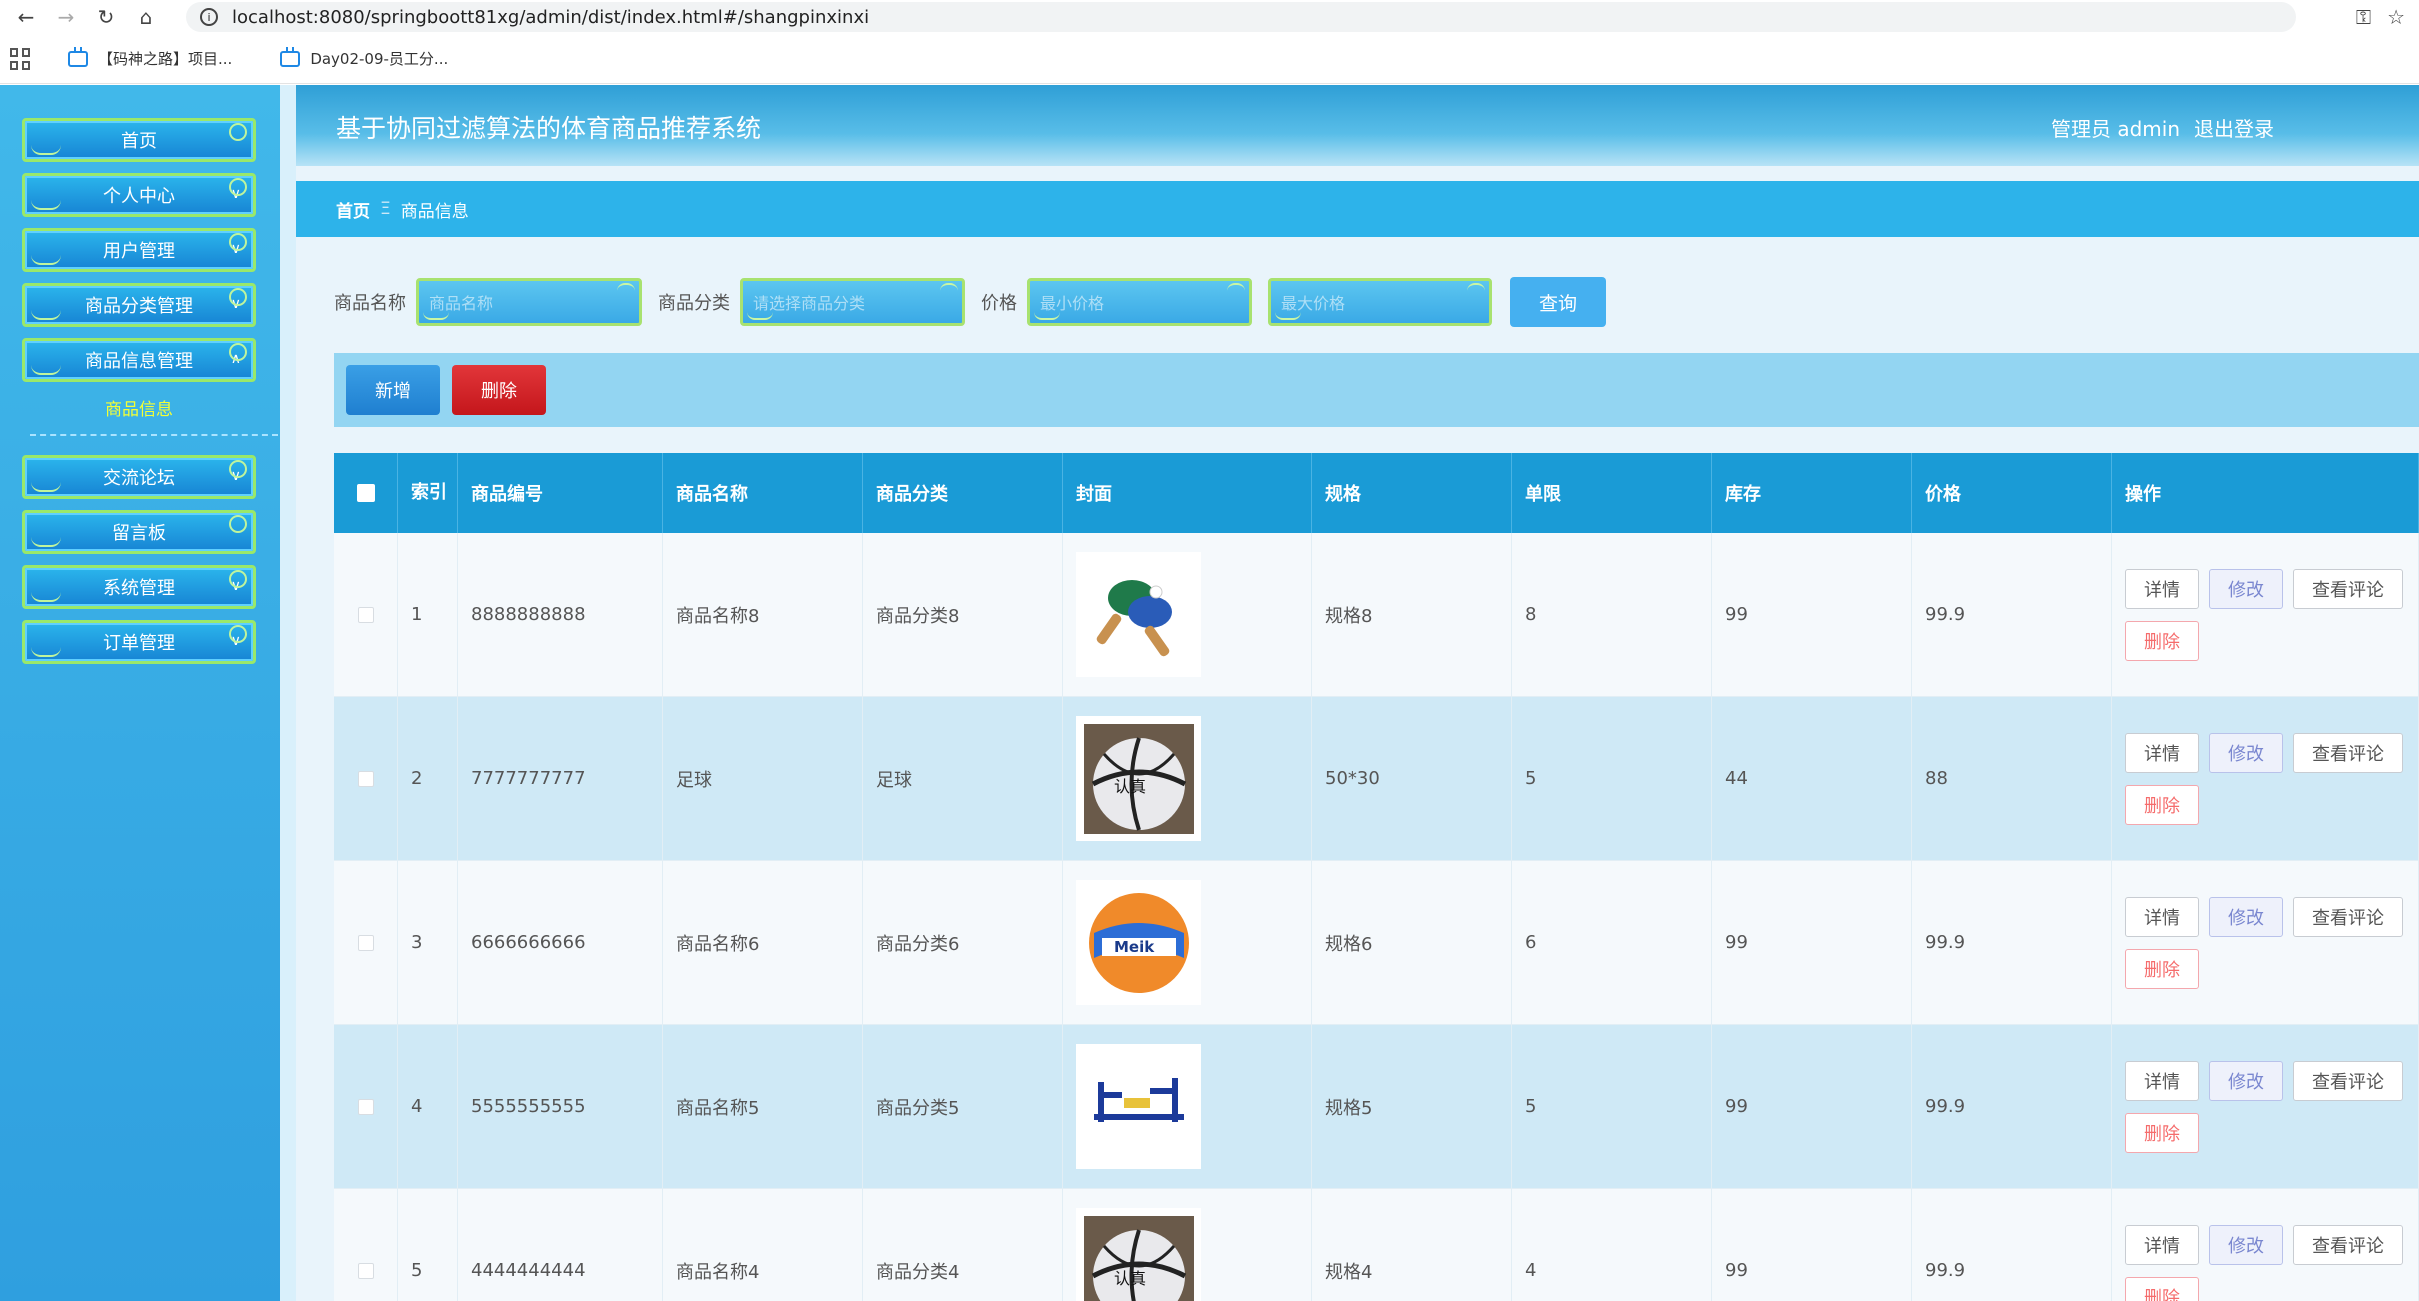  What do you see at coordinates (963, 615) in the screenshot?
I see `cell-category: 商品分类8` at bounding box center [963, 615].